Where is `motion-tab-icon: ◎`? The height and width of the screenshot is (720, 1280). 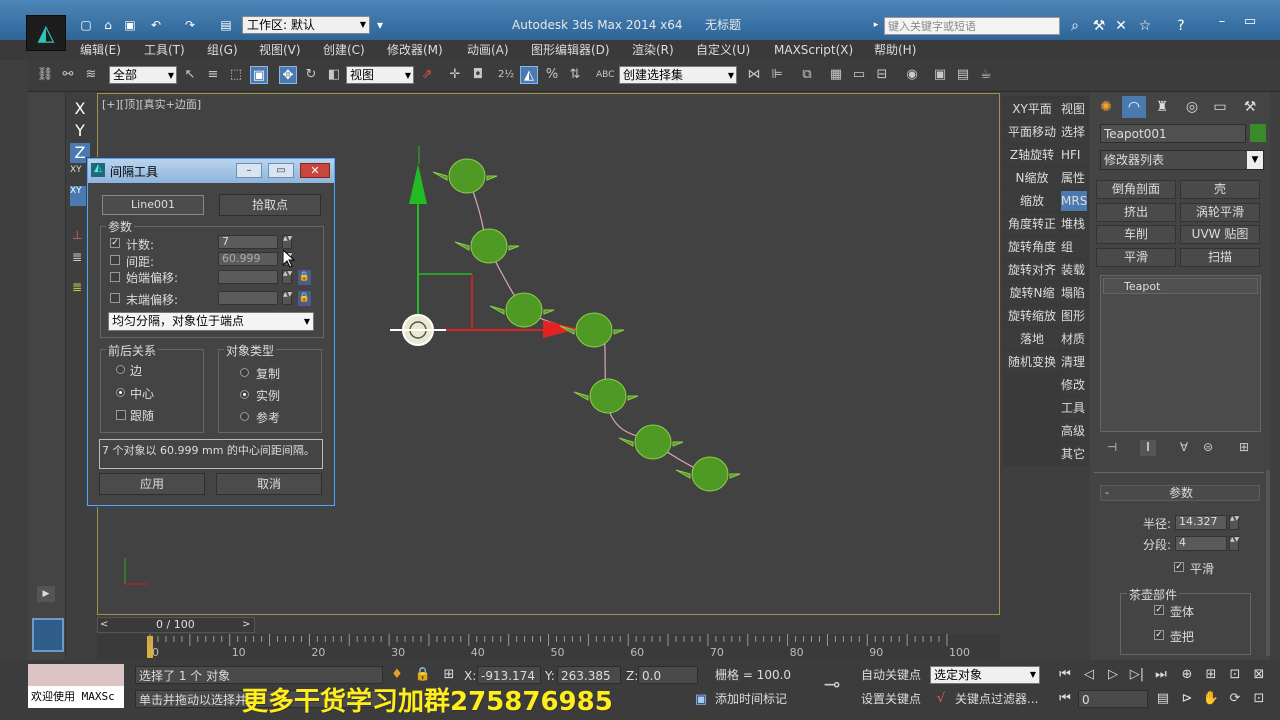
motion-tab-icon: ◎ is located at coordinates (1192, 107).